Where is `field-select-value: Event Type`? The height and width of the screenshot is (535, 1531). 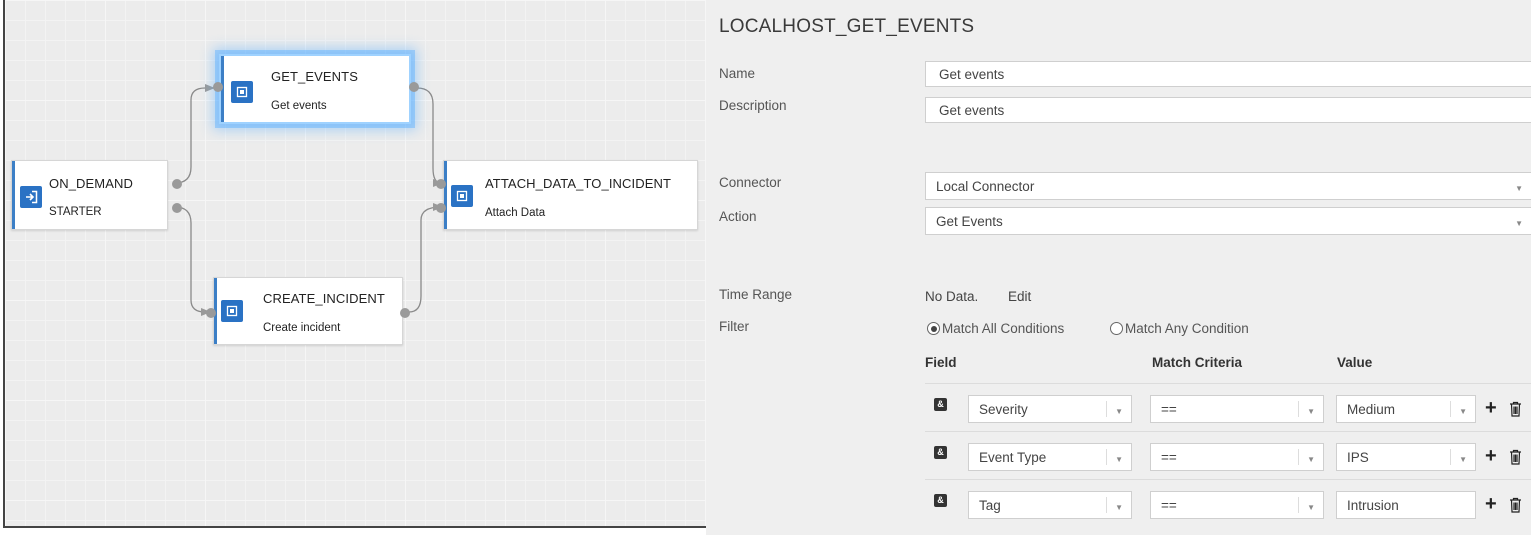 field-select-value: Event Type is located at coordinates (1013, 457).